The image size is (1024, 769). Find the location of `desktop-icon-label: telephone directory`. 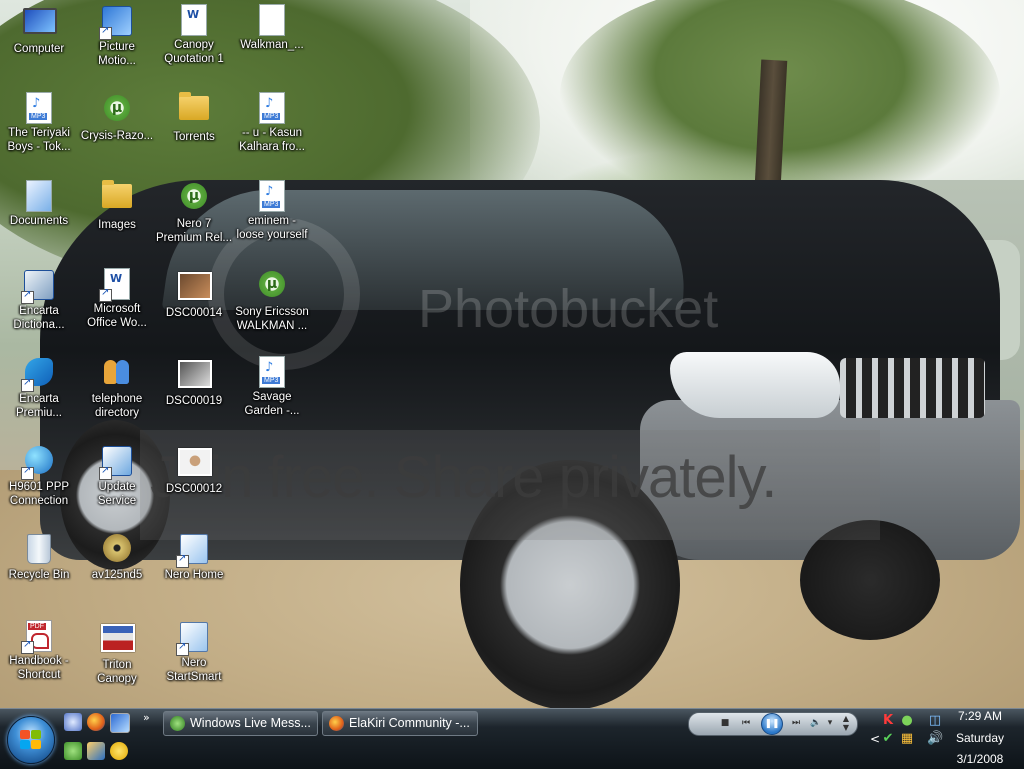

desktop-icon-label: telephone directory is located at coordinates (117, 406).